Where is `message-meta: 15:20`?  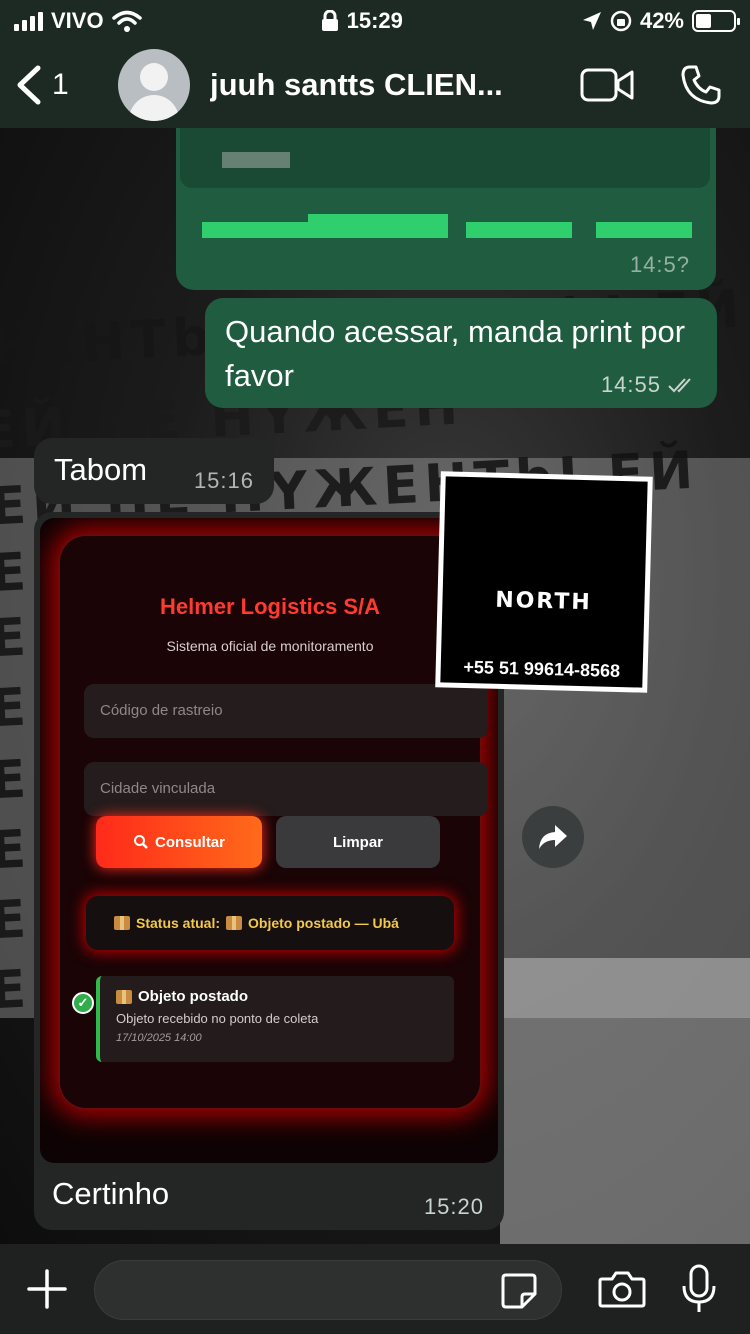
message-meta: 15:20 is located at coordinates (454, 1207).